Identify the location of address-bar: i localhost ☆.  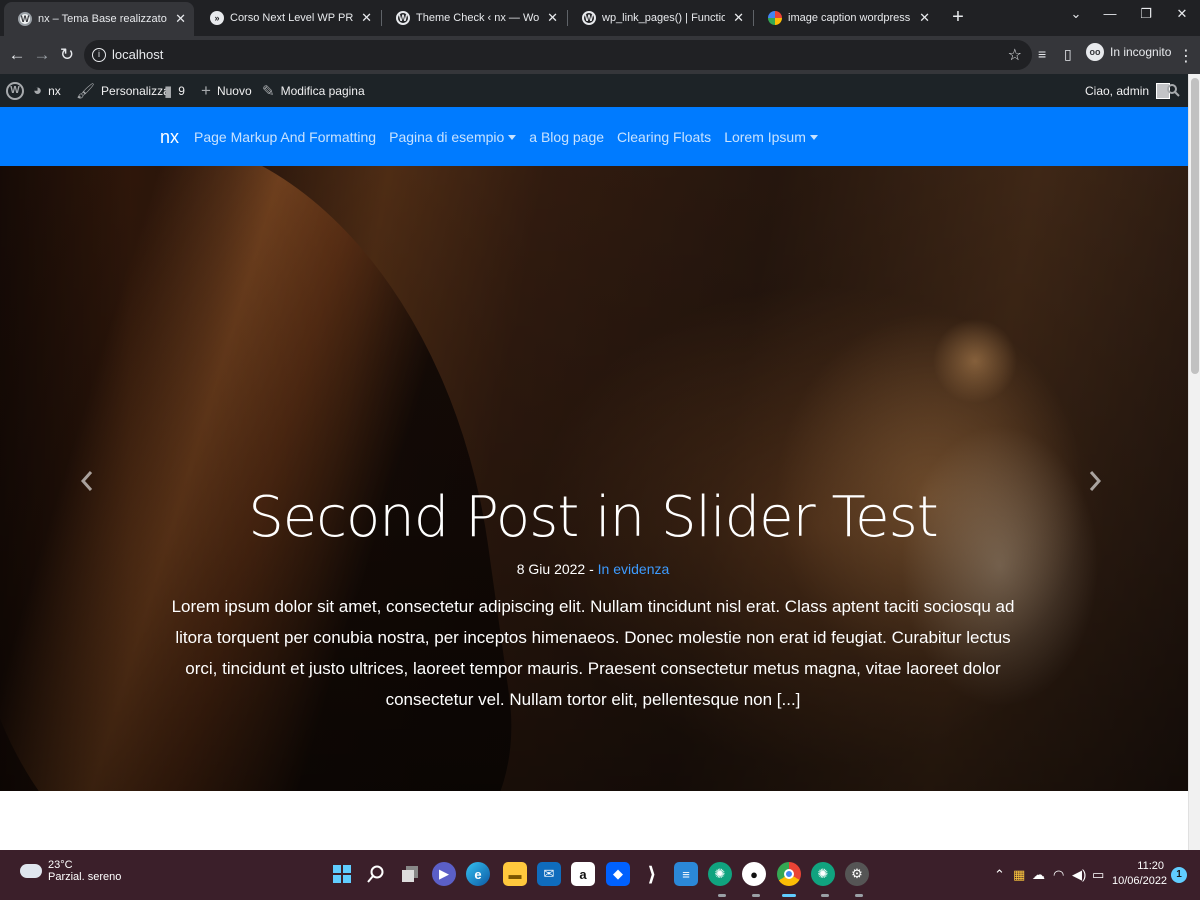
(558, 55).